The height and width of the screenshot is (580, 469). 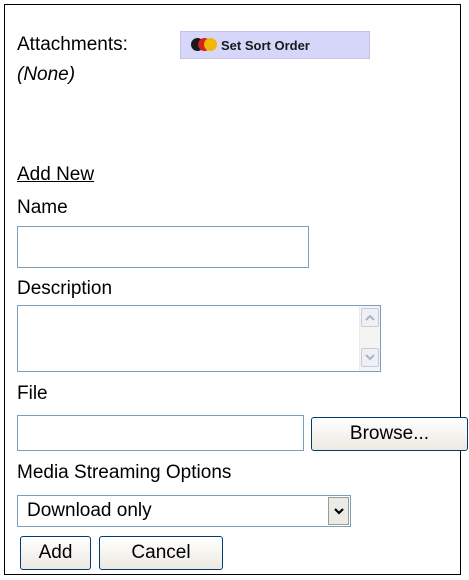 What do you see at coordinates (163, 247) in the screenshot?
I see `name-input` at bounding box center [163, 247].